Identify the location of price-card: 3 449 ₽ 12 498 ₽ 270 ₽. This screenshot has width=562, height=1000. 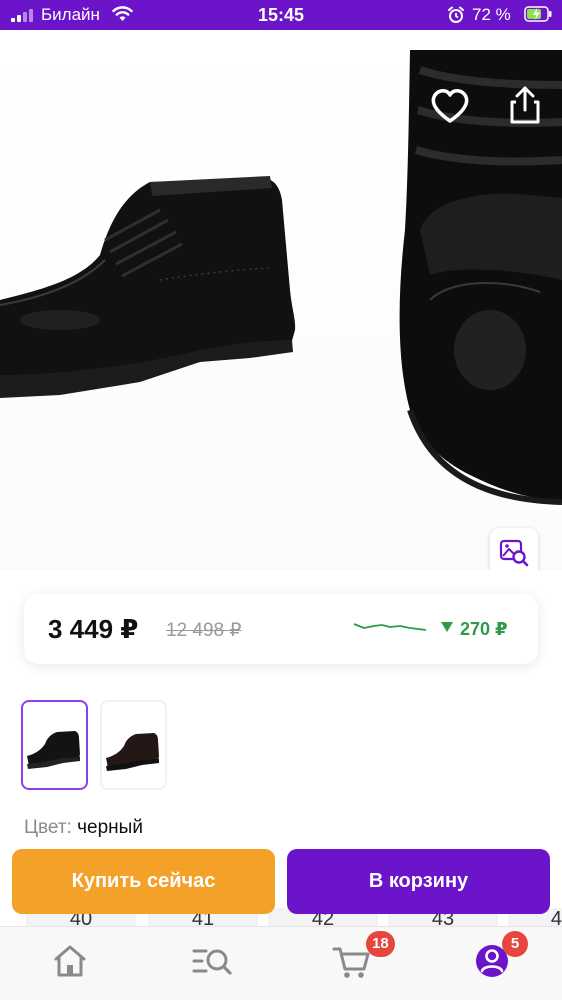
(281, 629).